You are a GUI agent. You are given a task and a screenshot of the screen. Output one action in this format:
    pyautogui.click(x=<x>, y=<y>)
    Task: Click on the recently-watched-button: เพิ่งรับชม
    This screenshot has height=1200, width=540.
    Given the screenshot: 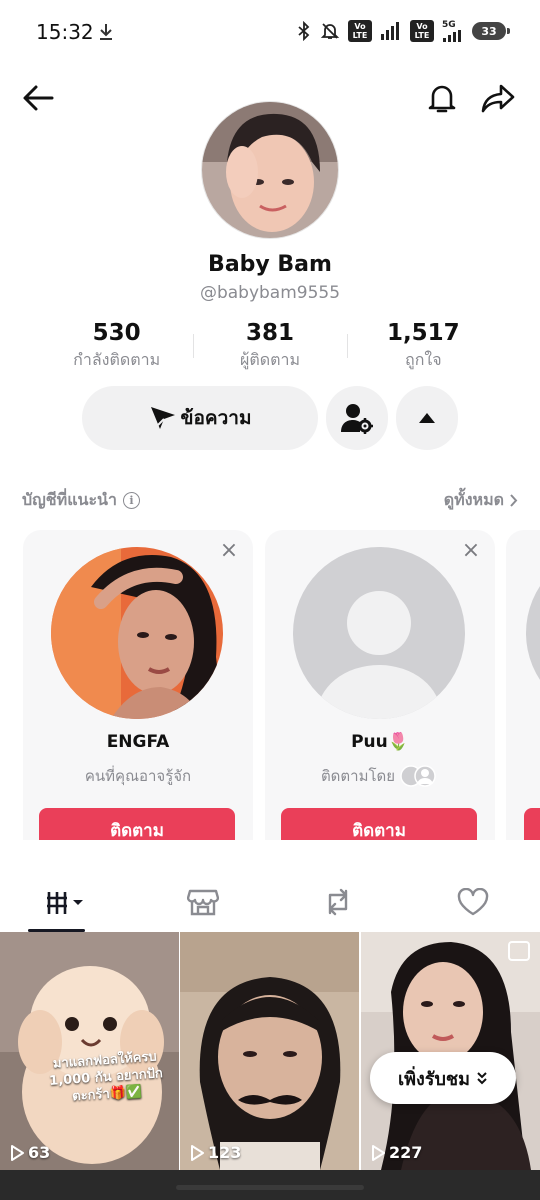 What is the action you would take?
    pyautogui.click(x=443, y=1078)
    